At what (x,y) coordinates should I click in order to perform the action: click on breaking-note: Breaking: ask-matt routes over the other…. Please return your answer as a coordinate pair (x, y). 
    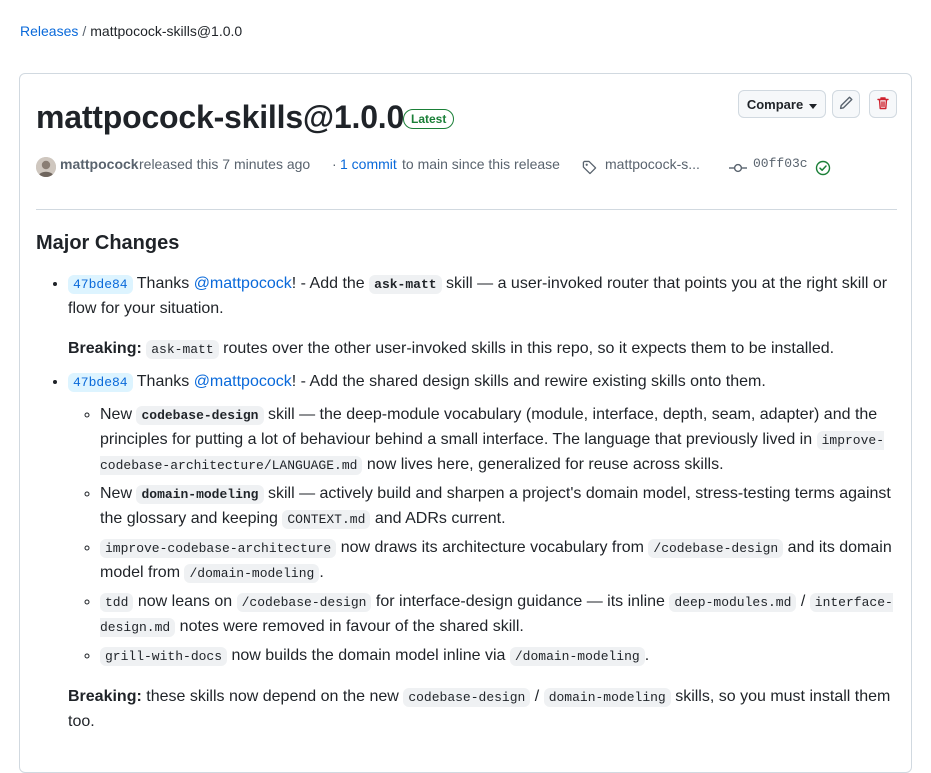
    Looking at the image, I should click on (482, 349).